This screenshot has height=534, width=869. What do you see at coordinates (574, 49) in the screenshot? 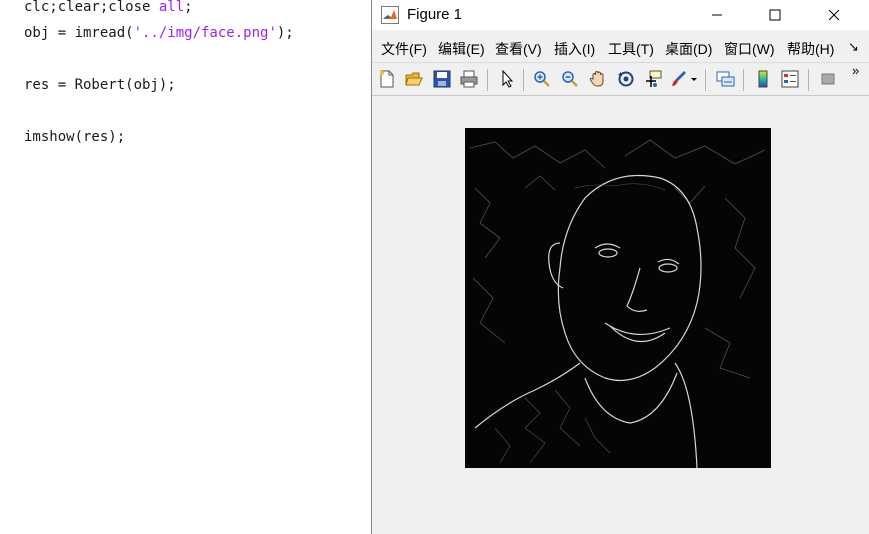
I see `menu-insert: 插入(I)` at bounding box center [574, 49].